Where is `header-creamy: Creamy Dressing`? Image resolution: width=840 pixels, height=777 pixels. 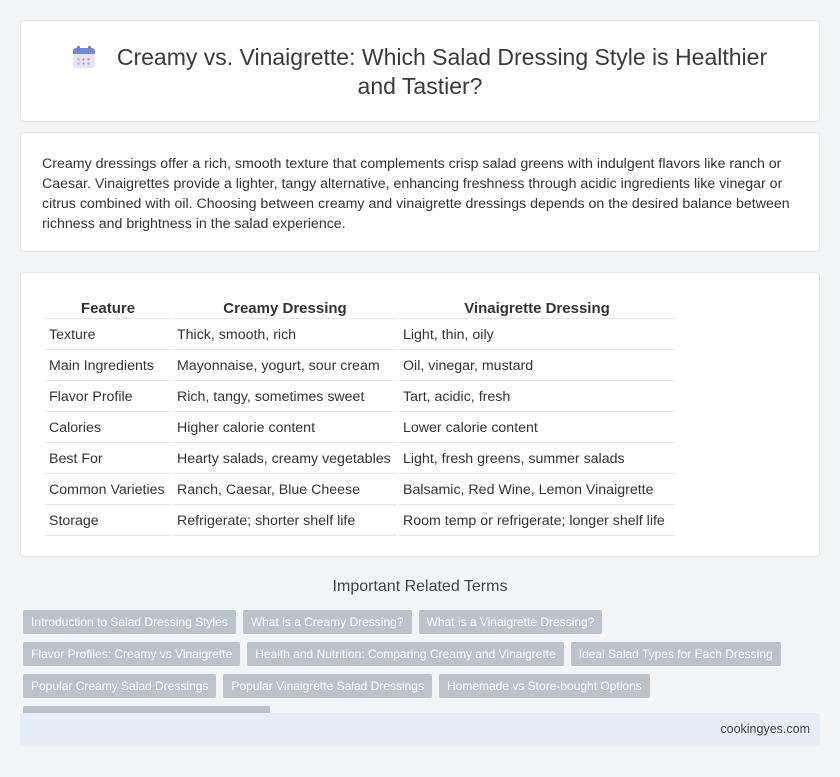
header-creamy: Creamy Dressing is located at coordinates (285, 308).